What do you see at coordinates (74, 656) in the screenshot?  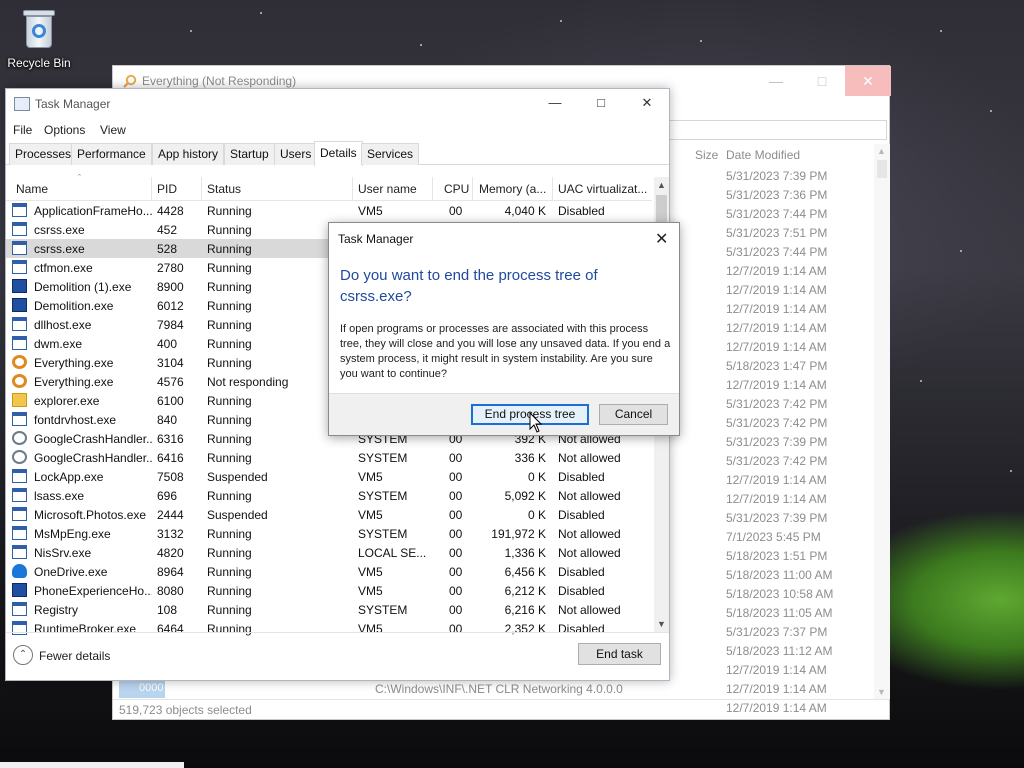 I see `fewer-details-link: Fewer details` at bounding box center [74, 656].